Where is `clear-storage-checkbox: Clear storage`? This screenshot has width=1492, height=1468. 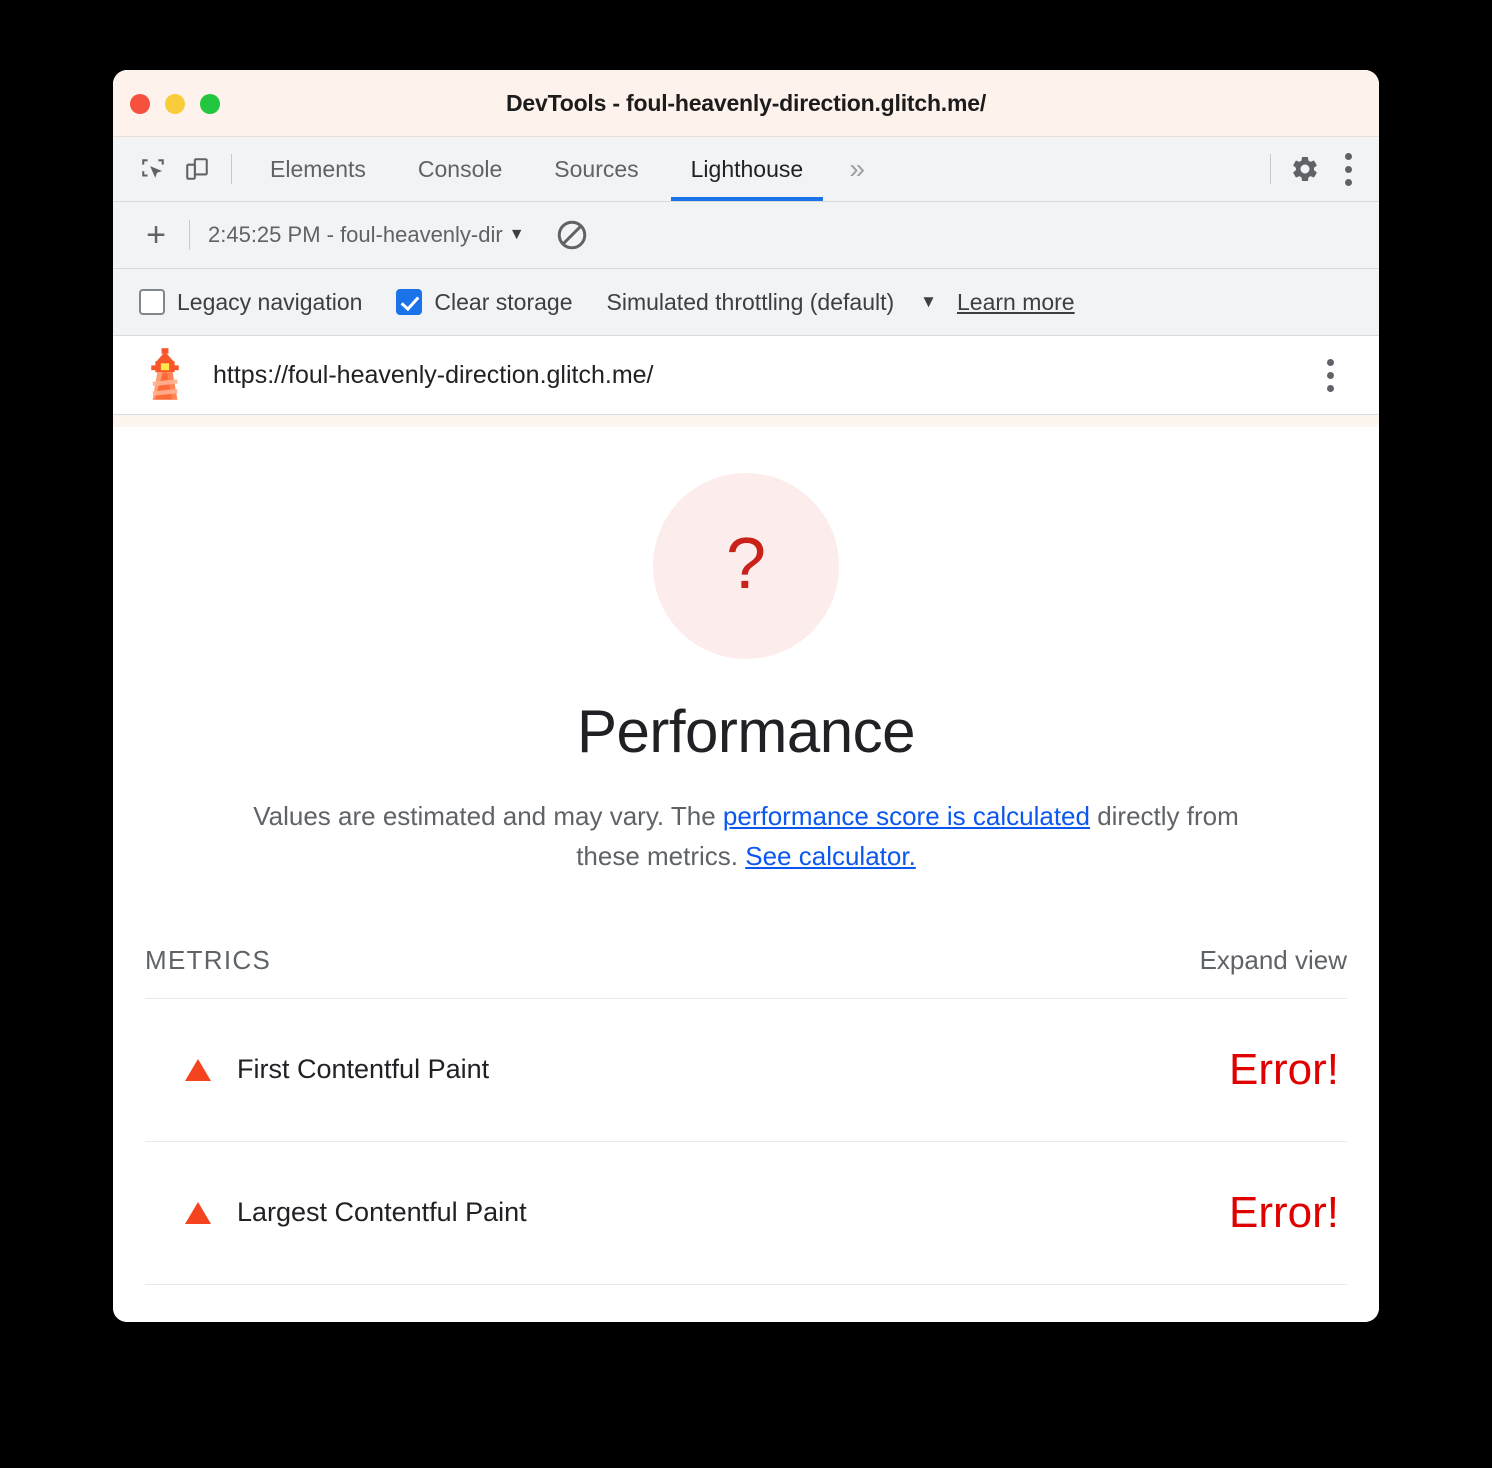 clear-storage-checkbox: Clear storage is located at coordinates (484, 302).